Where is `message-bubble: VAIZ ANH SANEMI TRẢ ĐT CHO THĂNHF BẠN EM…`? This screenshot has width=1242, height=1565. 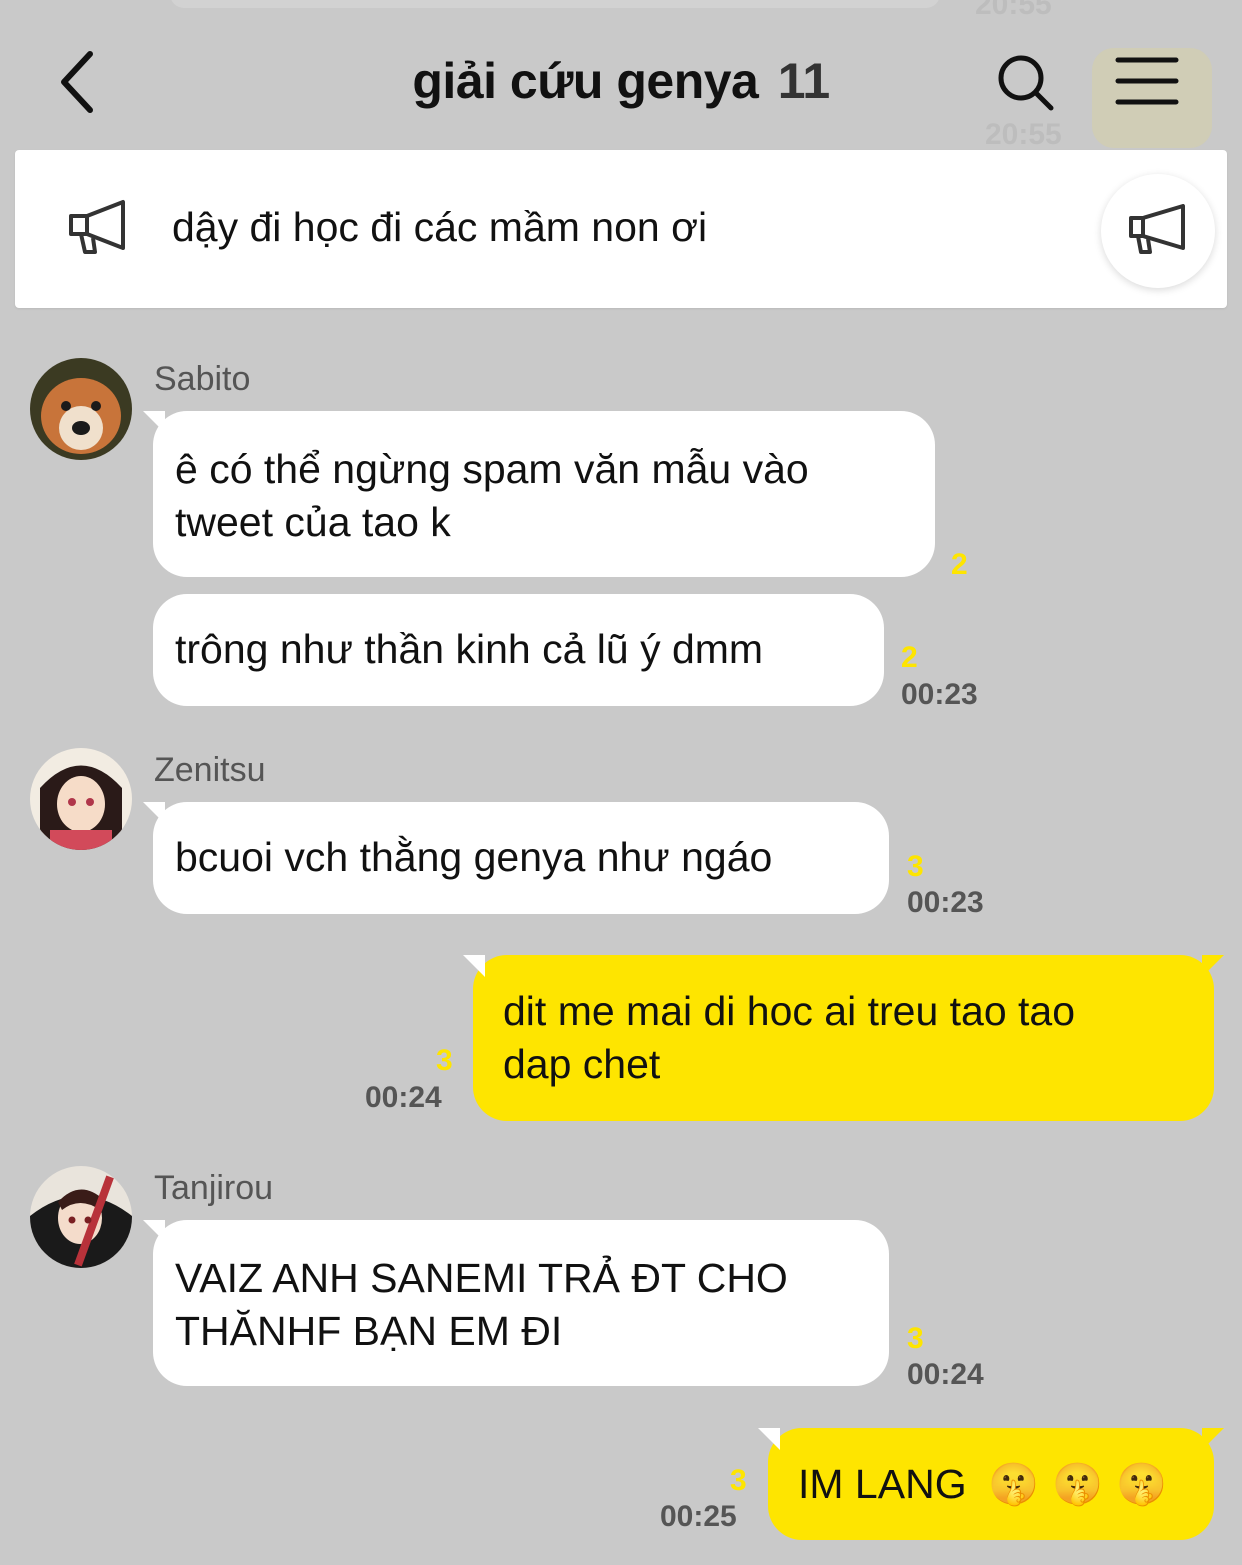 message-bubble: VAIZ ANH SANEMI TRẢ ĐT CHO THĂNHF BẠN EM… is located at coordinates (516, 1303).